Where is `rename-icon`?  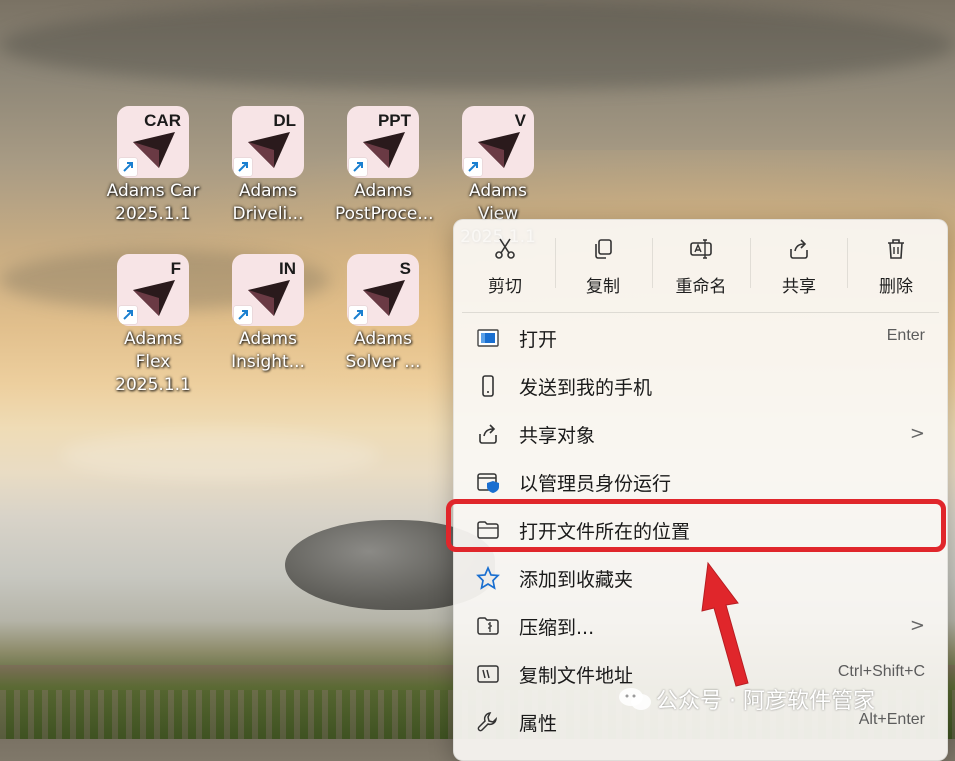
rename-icon is located at coordinates (701, 249).